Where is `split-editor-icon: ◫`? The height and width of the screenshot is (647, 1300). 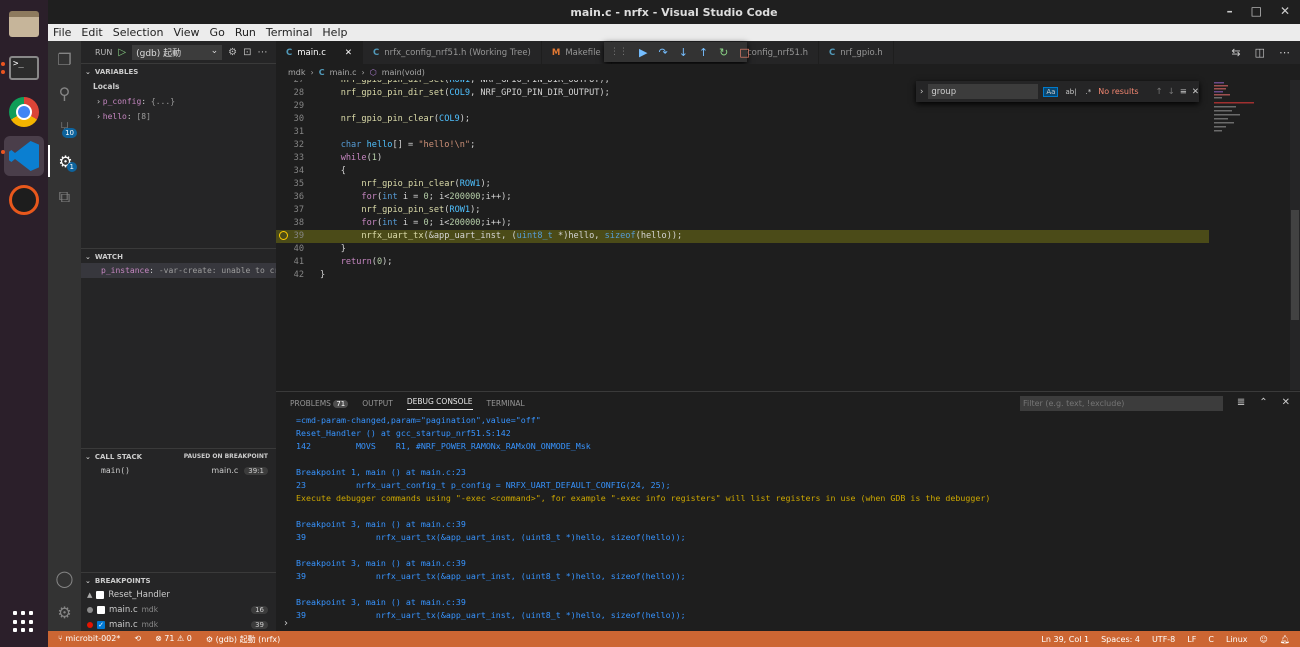 split-editor-icon: ◫ is located at coordinates (1260, 52).